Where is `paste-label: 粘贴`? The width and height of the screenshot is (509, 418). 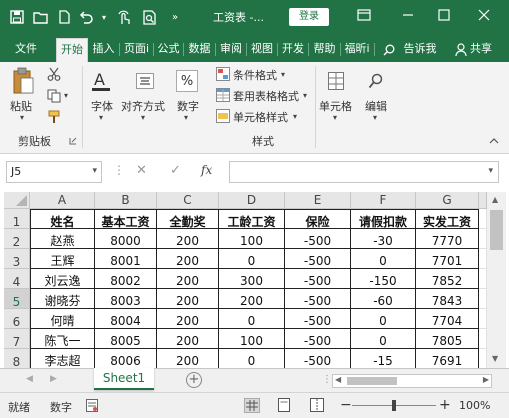 paste-label: 粘贴 is located at coordinates (21, 106).